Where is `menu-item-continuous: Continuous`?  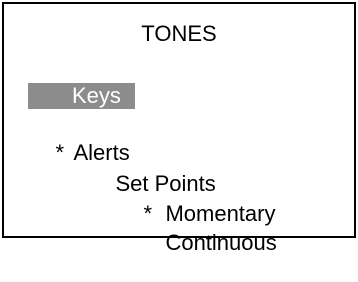
menu-item-continuous: Continuous is located at coordinates (209, 243).